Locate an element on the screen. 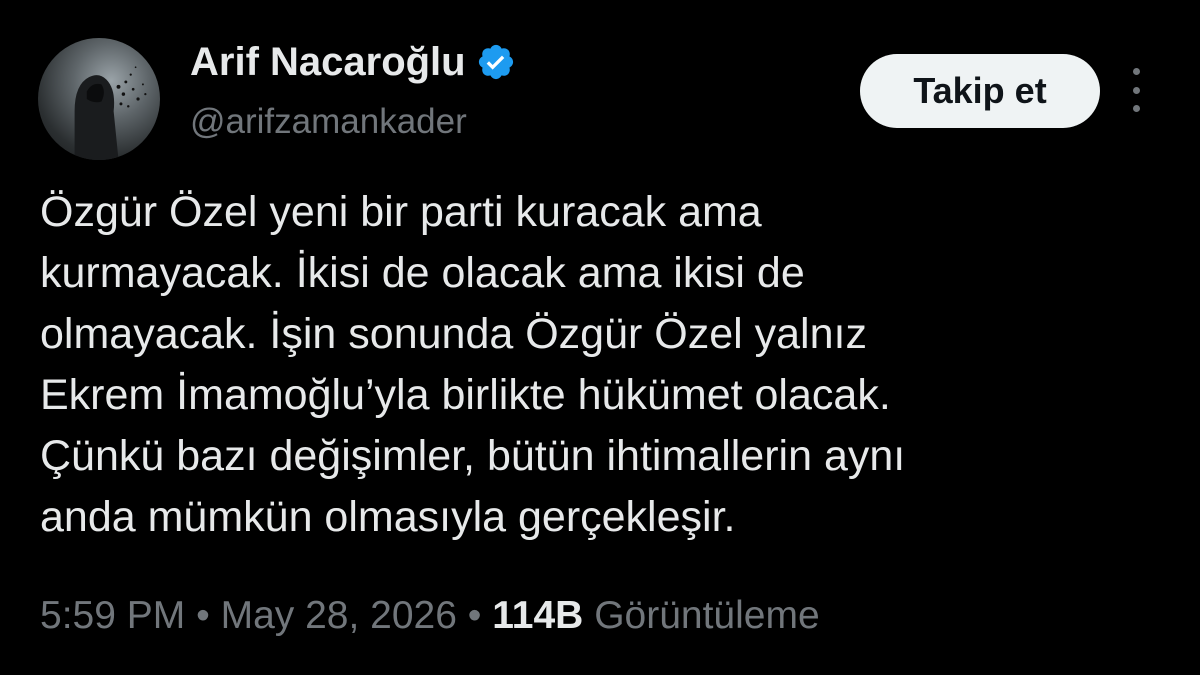 The height and width of the screenshot is (675, 1200). views-count: 114B is located at coordinates (537, 615).